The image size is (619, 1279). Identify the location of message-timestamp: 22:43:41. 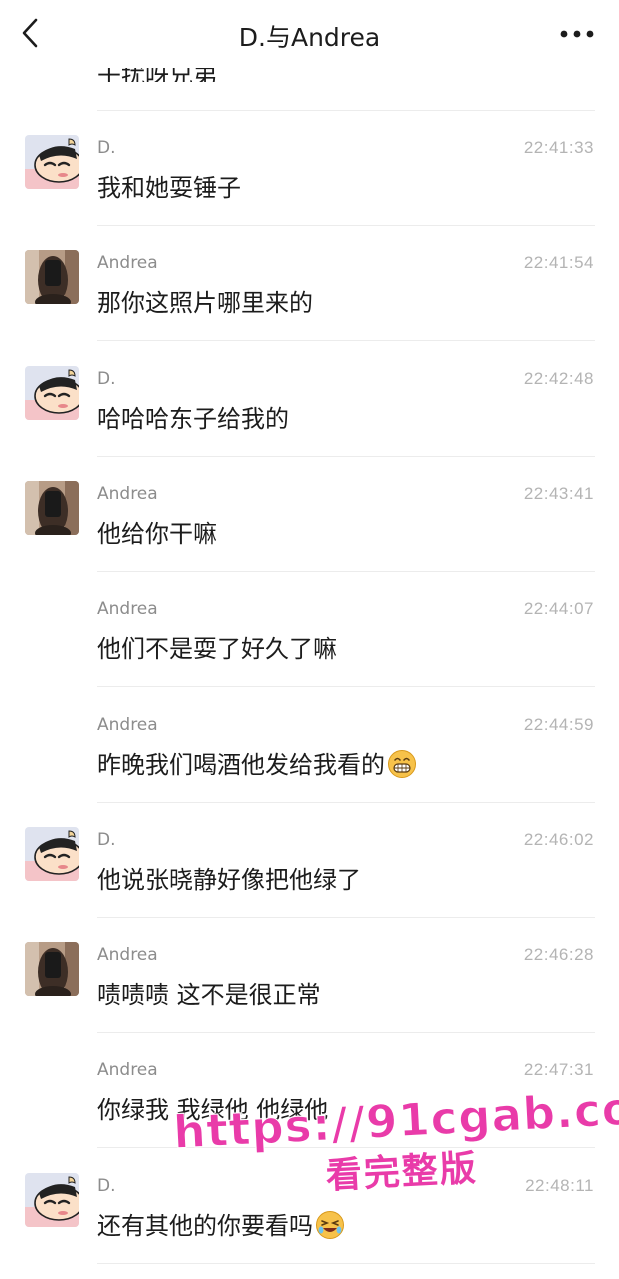
(558, 493).